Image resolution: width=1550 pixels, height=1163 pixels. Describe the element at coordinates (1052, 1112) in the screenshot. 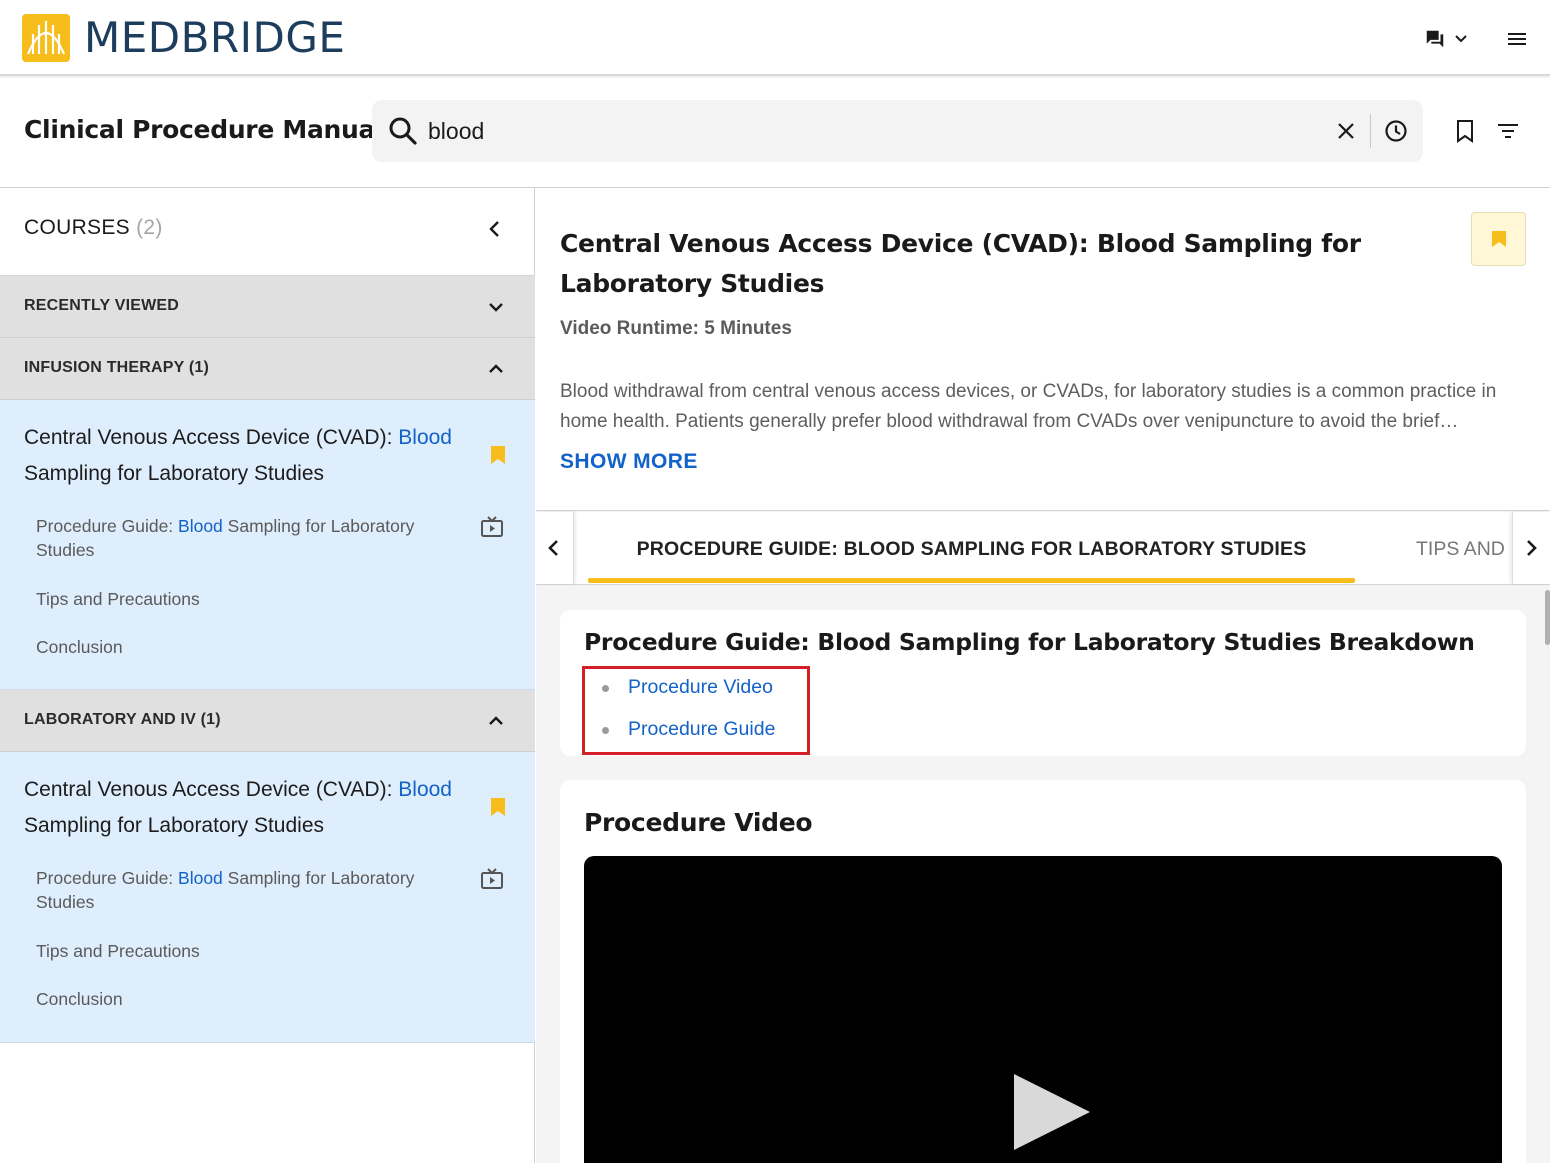

I see `play-icon` at that location.